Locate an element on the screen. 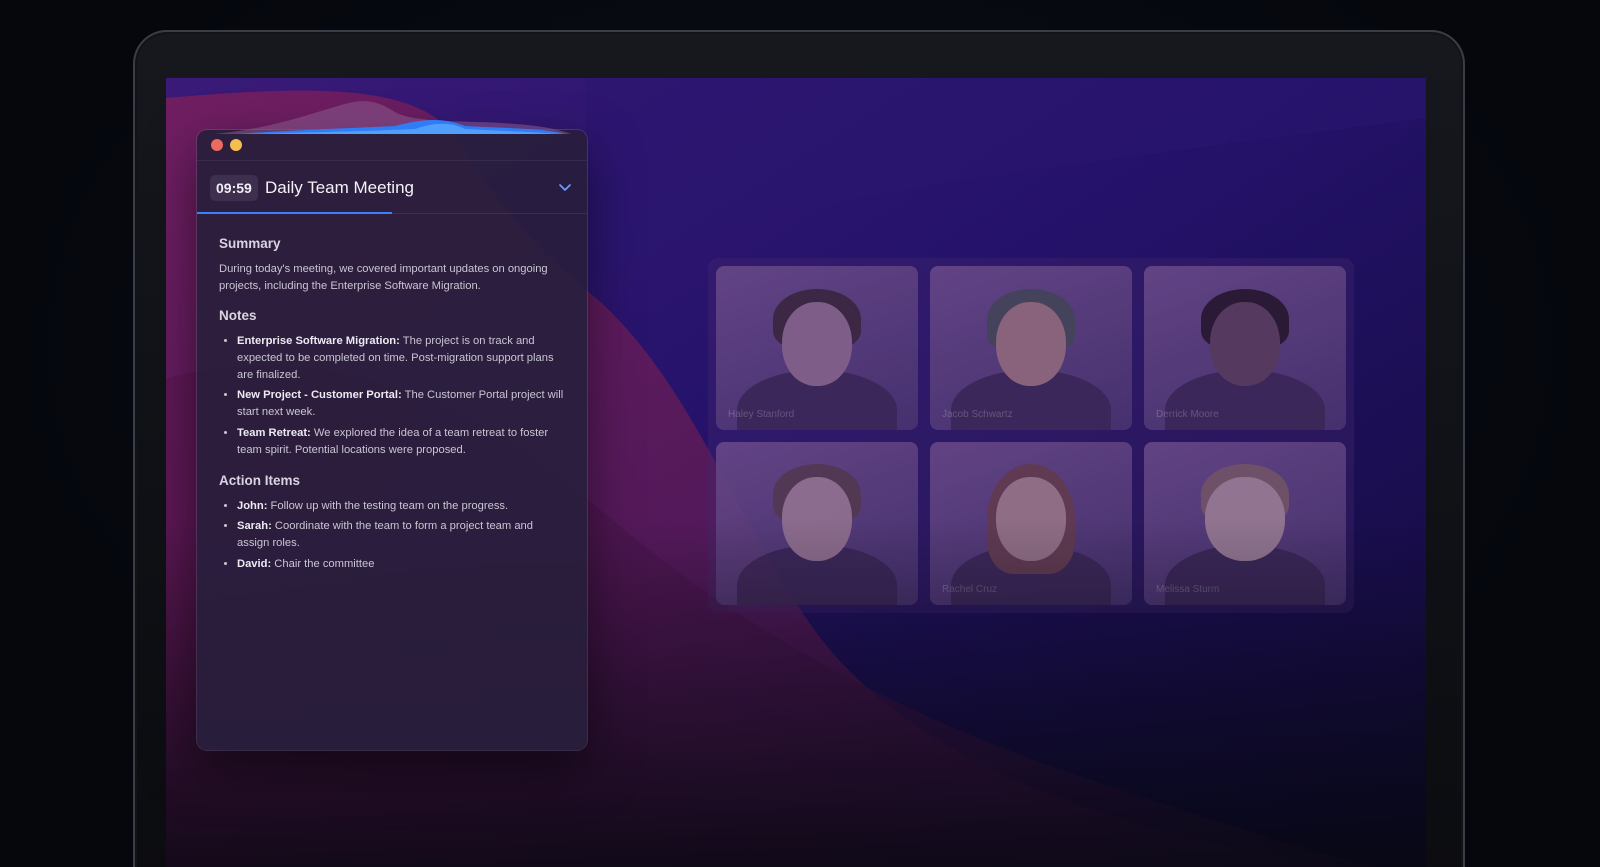  assignee-label: John: is located at coordinates (252, 505).